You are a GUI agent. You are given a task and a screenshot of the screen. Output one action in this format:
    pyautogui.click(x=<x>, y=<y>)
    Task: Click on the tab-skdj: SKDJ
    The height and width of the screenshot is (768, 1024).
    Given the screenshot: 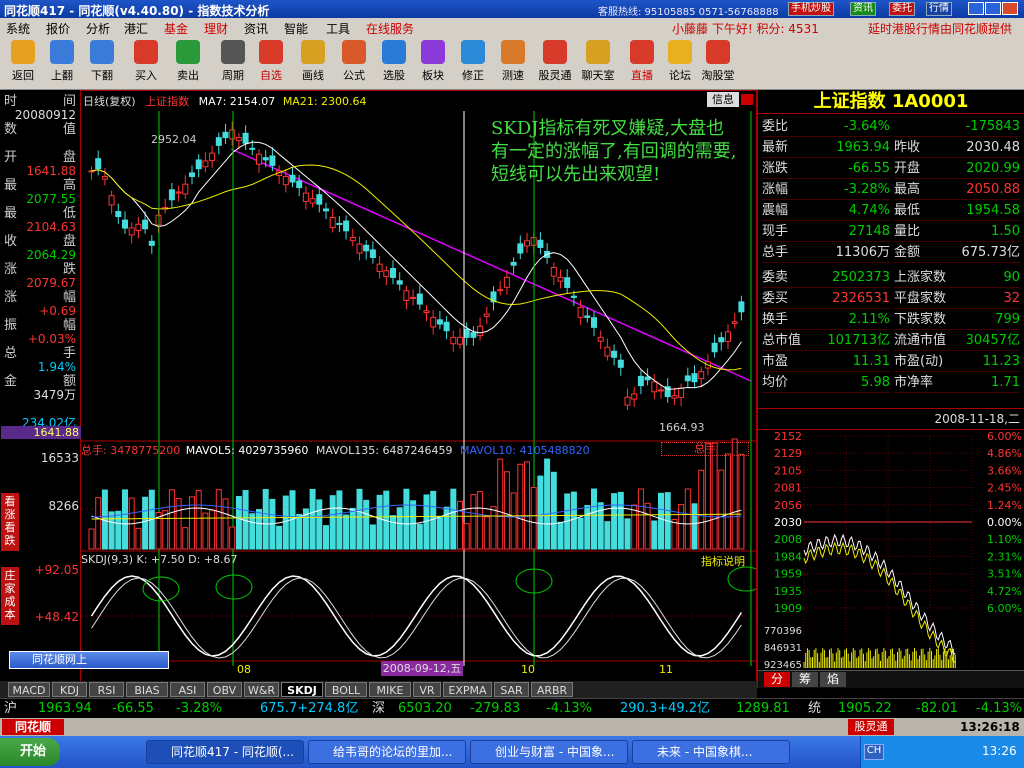 What is the action you would take?
    pyautogui.click(x=302, y=689)
    